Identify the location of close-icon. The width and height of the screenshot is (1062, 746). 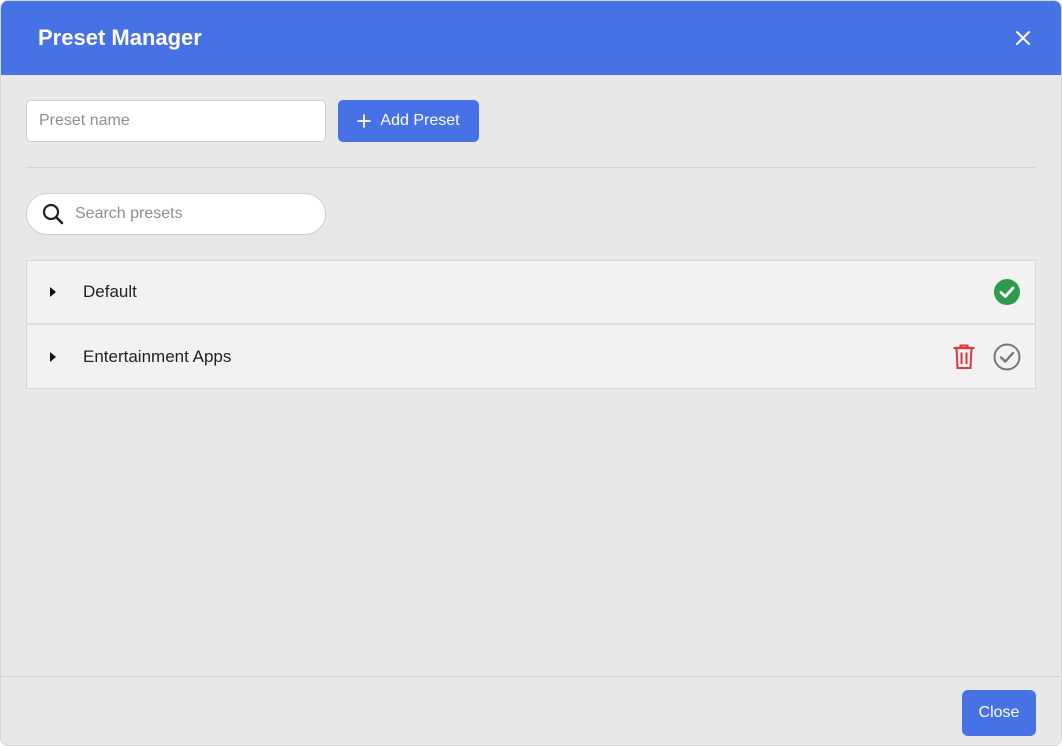
(1023, 38).